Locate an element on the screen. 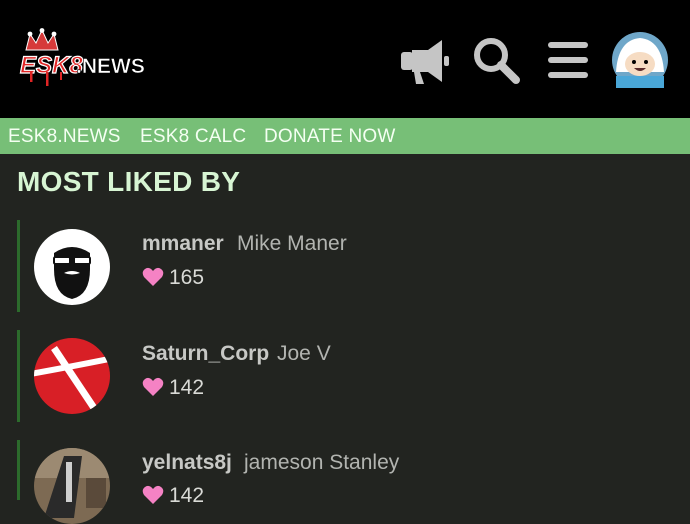  search-icon is located at coordinates (496, 60).